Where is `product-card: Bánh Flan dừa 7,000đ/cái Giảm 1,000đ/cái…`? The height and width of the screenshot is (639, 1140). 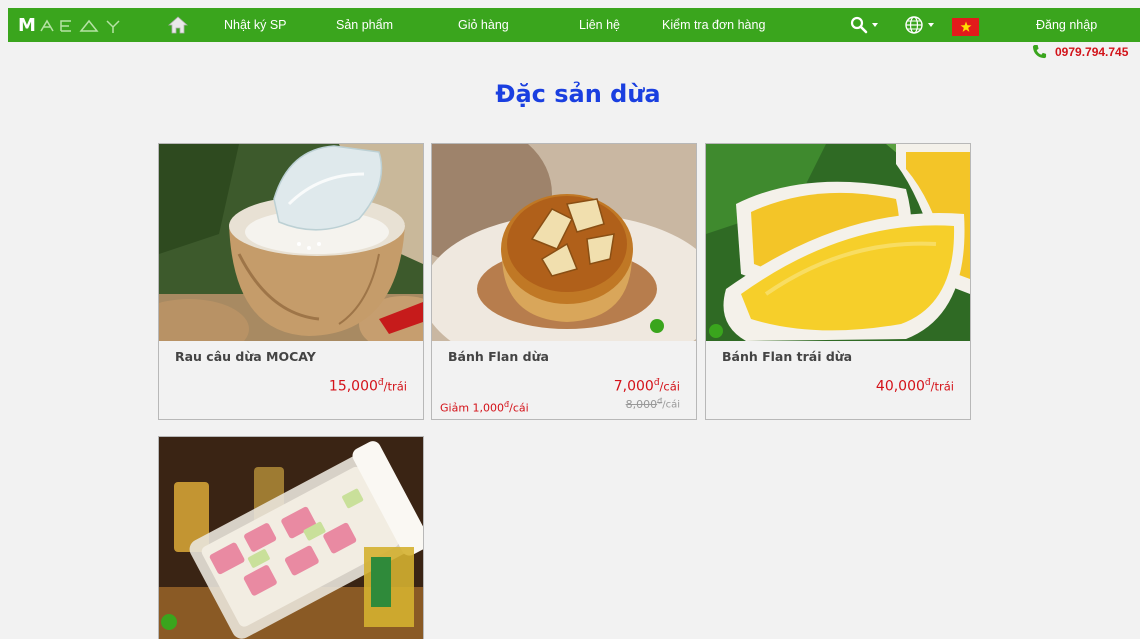 product-card: Bánh Flan dừa 7,000đ/cái Giảm 1,000đ/cái… is located at coordinates (564, 281).